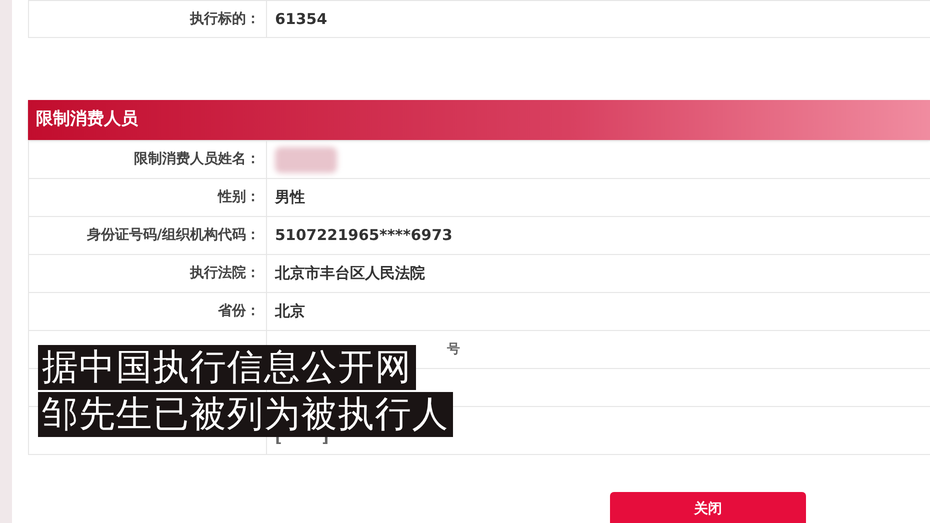 The height and width of the screenshot is (523, 930). Describe the element at coordinates (290, 311) in the screenshot. I see `field-value: 北京` at that location.